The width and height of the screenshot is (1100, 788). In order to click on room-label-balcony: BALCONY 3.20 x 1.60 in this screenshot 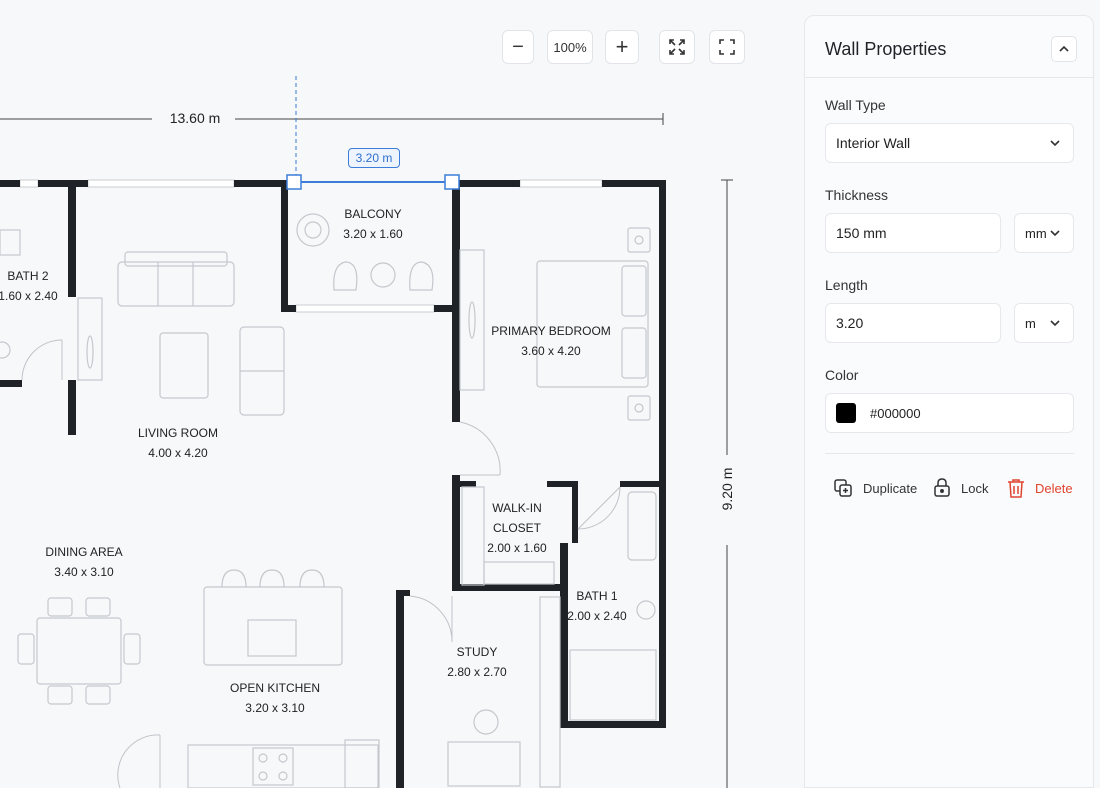, I will do `click(372, 224)`.